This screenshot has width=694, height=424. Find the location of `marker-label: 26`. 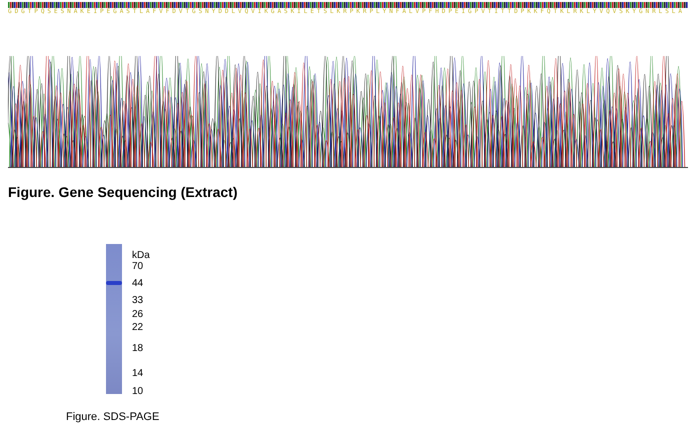

marker-label: 26 is located at coordinates (138, 314).